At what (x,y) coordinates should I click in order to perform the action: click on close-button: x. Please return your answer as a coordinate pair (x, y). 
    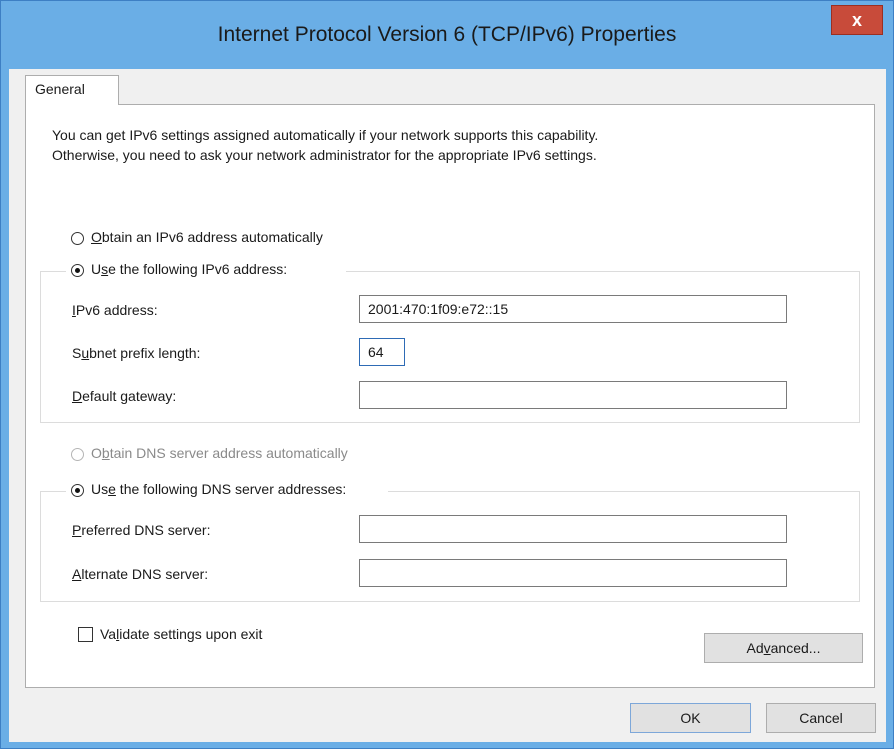
    Looking at the image, I should click on (857, 20).